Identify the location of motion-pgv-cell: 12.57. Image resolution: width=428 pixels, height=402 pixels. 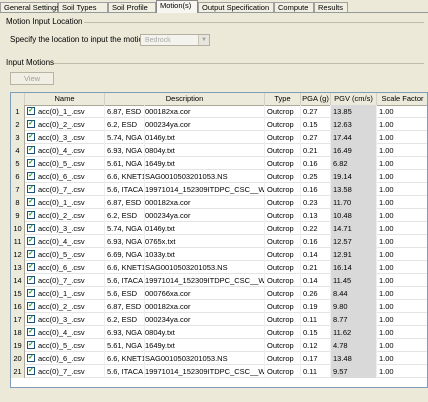
(354, 241).